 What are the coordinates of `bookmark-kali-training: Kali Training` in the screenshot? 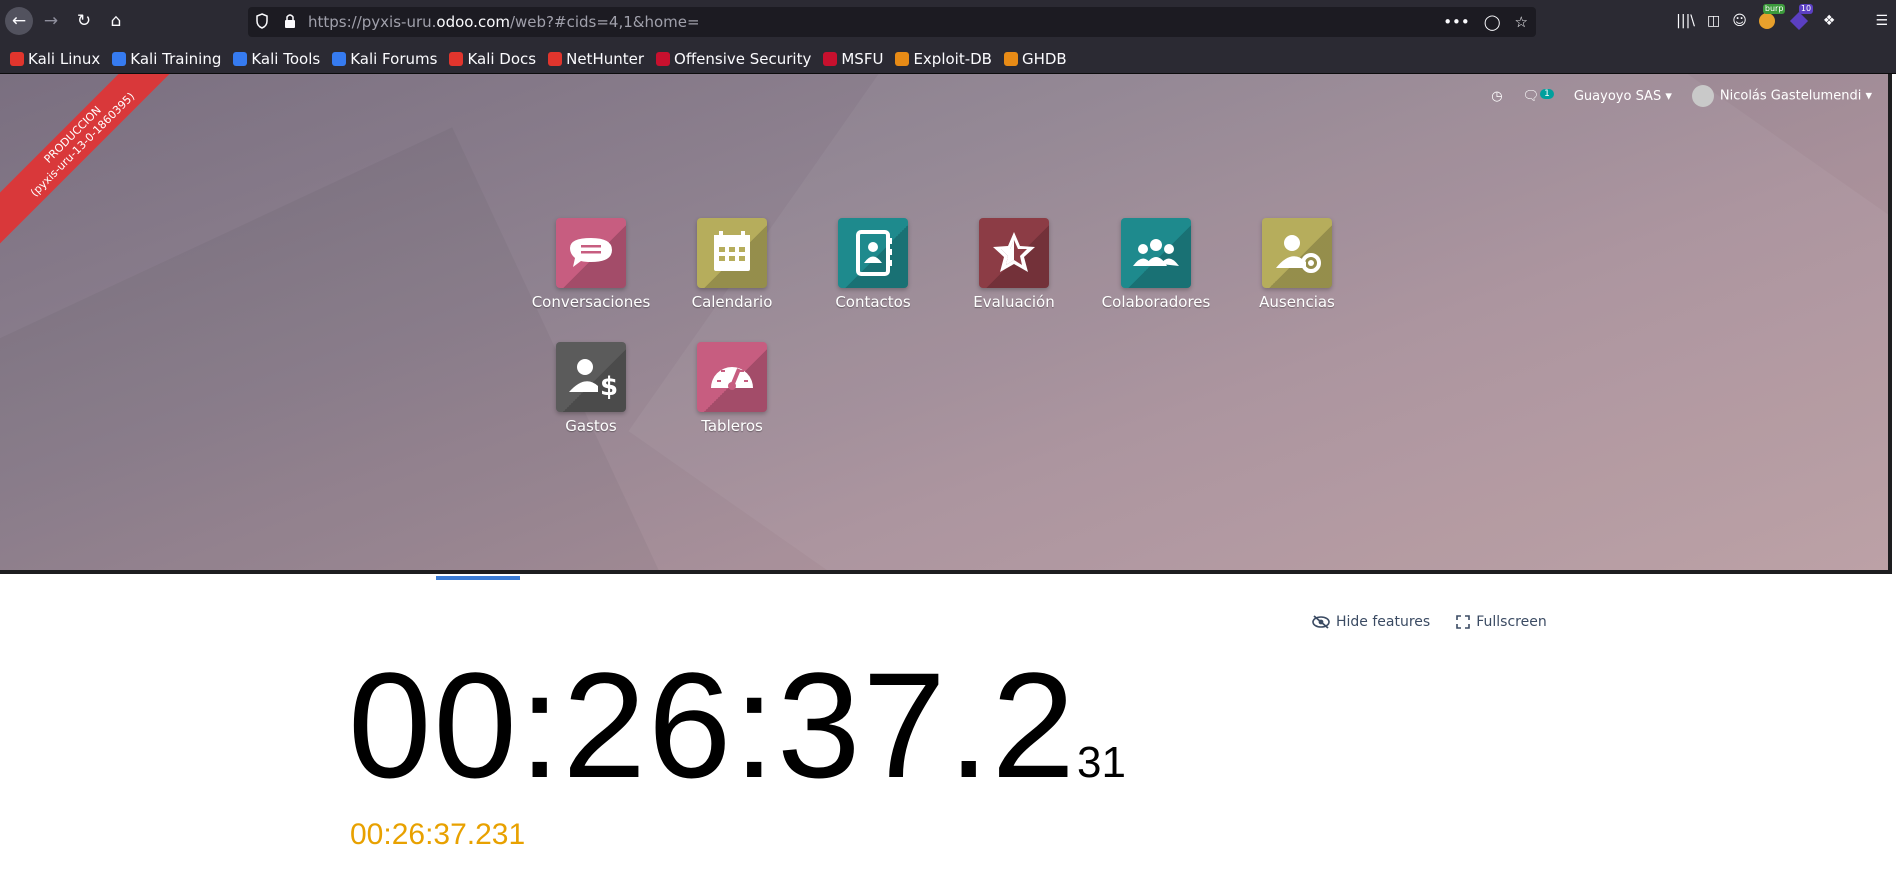 It's located at (166, 59).